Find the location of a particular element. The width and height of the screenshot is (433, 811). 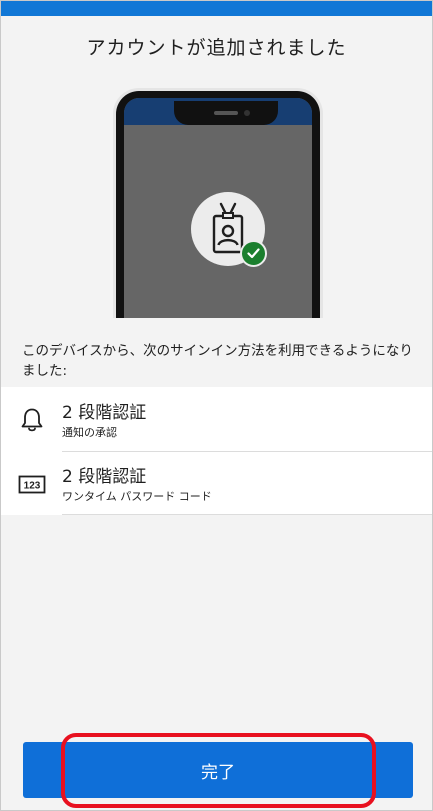

page-title: アカウントが追加されました is located at coordinates (216, 48).